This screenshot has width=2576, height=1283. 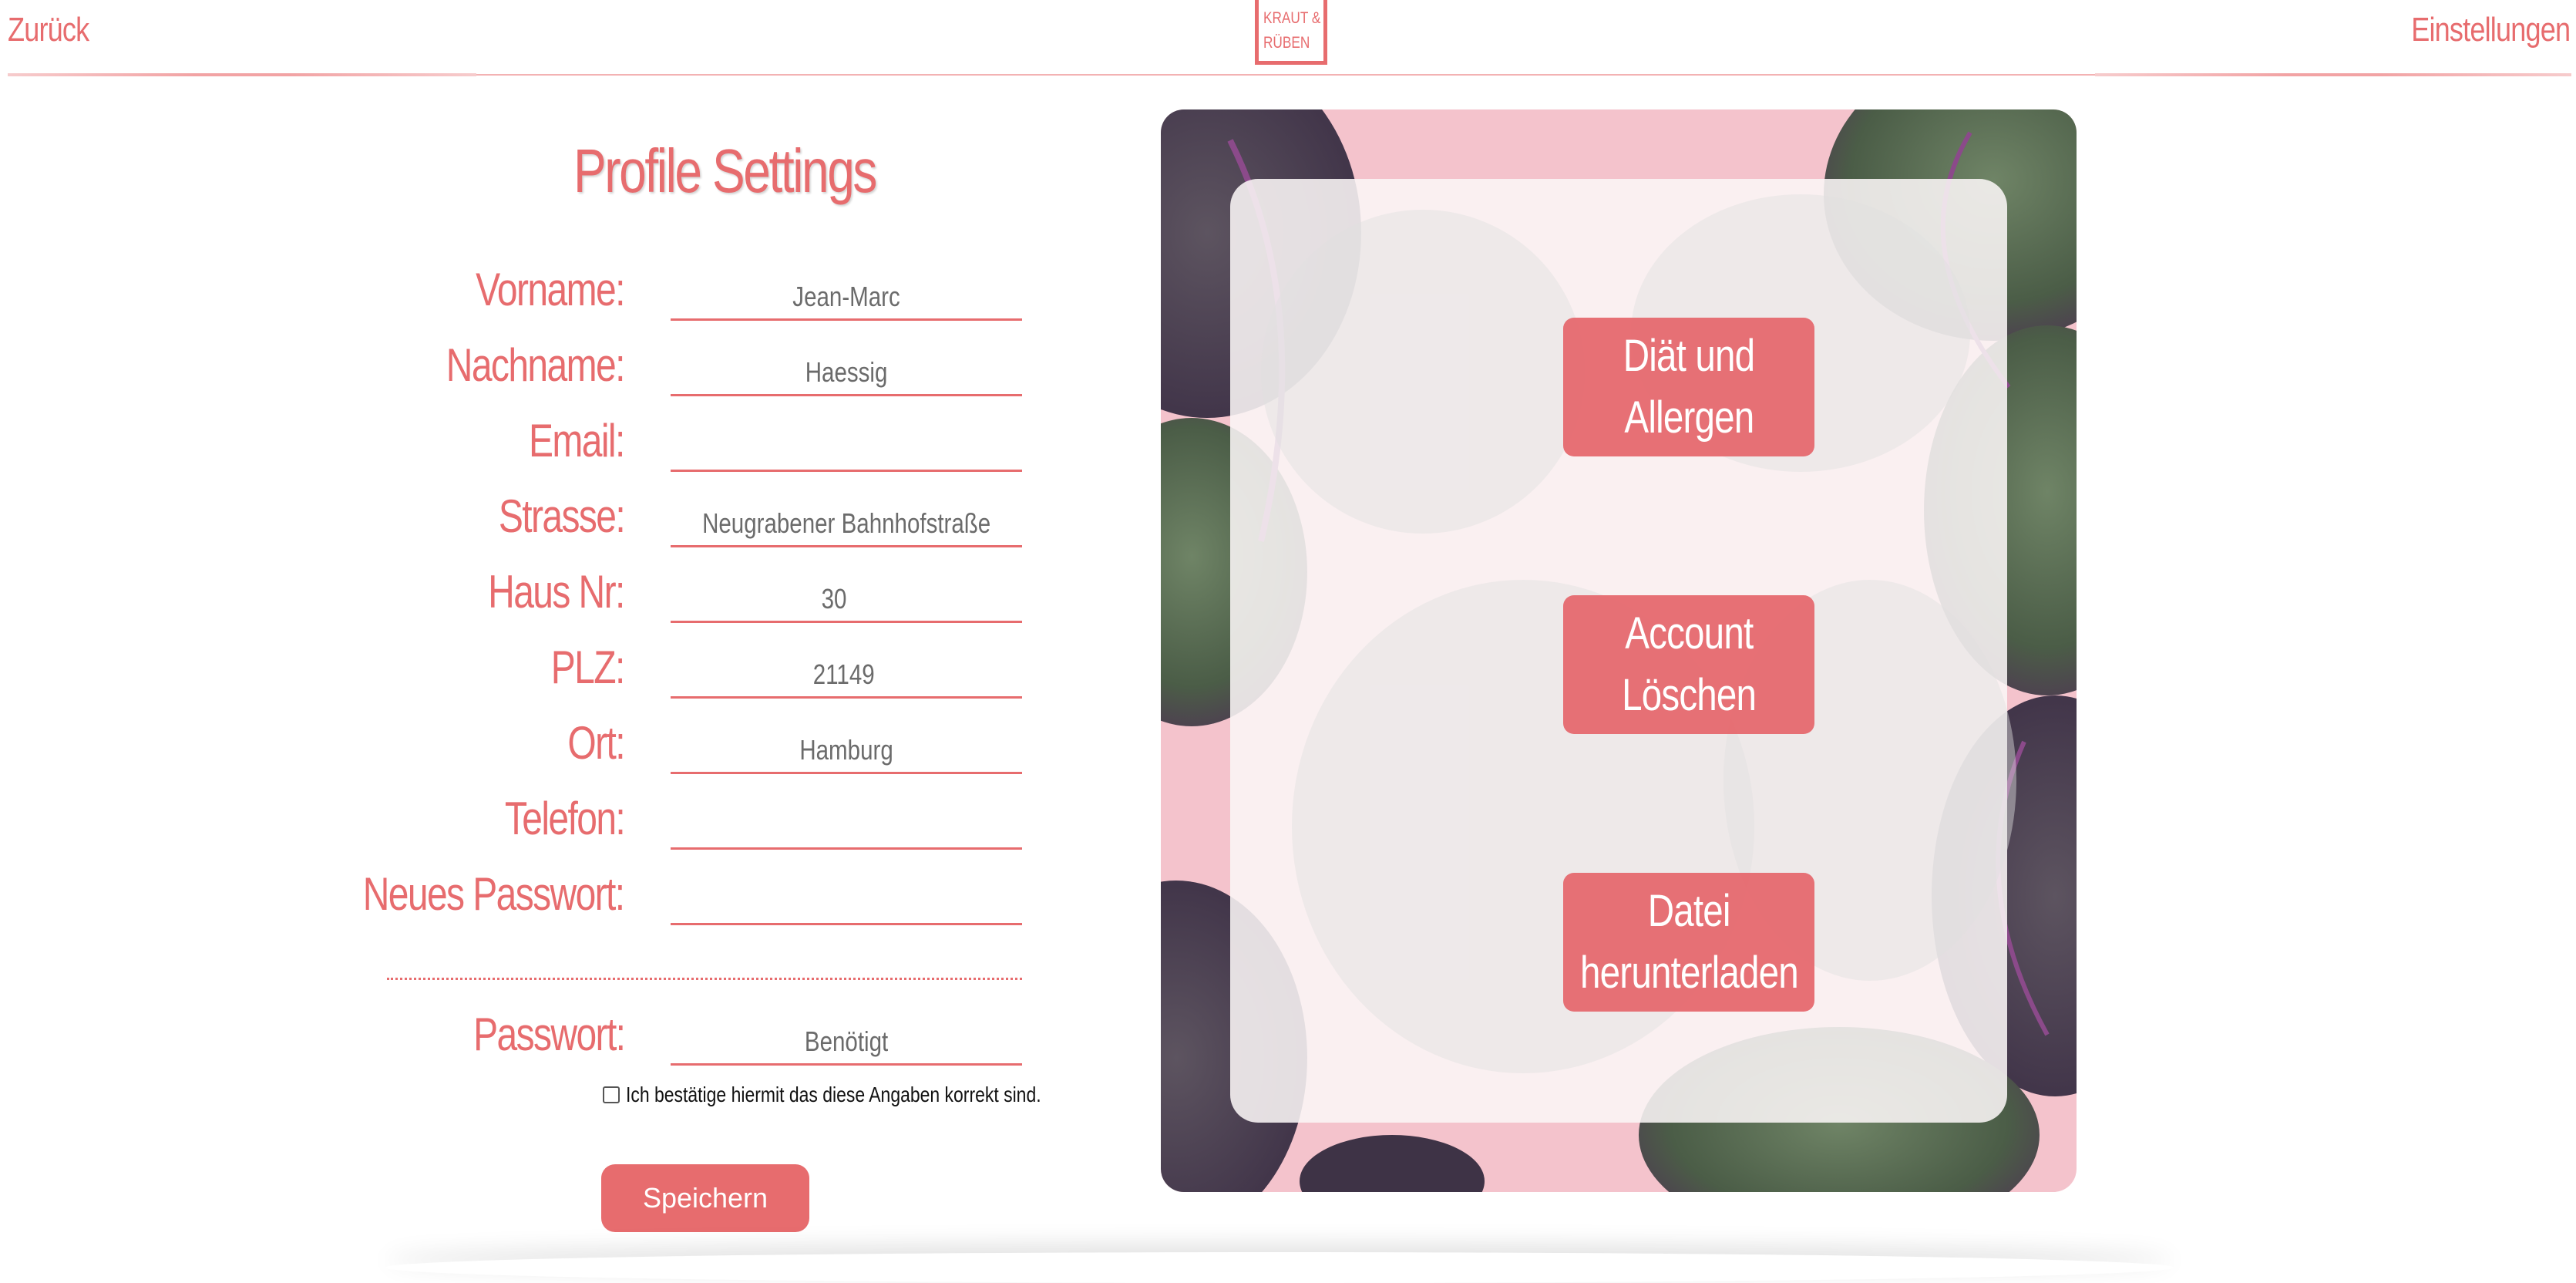 I want to click on field-label: PLZ:, so click(x=588, y=667).